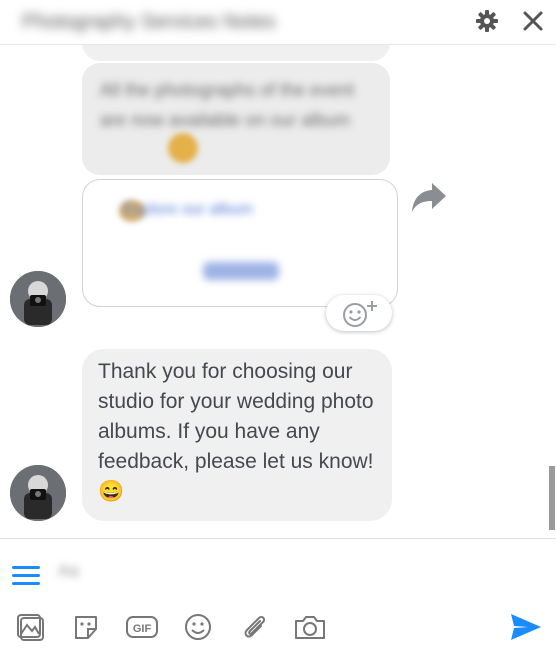  I want to click on chat-header: Photography Services Notes, so click(278, 22).